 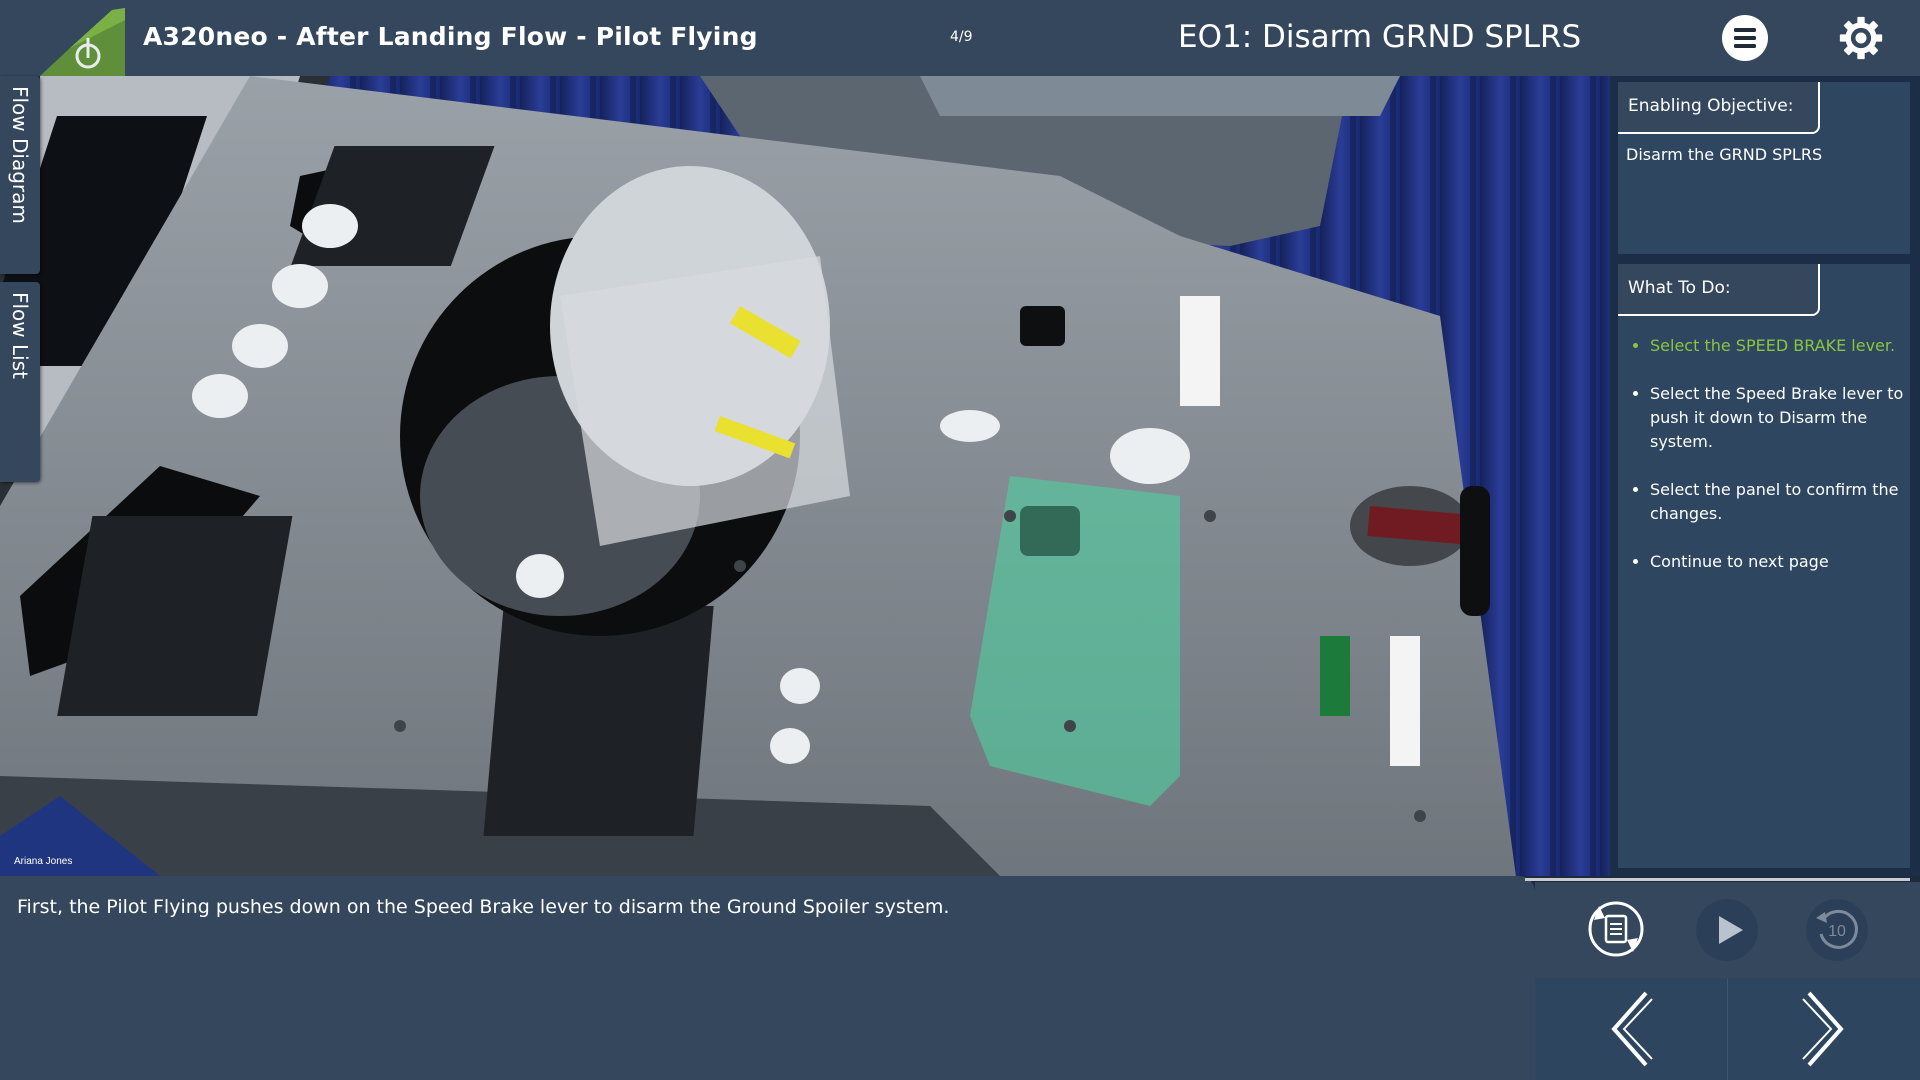 I want to click on play-icon, so click(x=1727, y=930).